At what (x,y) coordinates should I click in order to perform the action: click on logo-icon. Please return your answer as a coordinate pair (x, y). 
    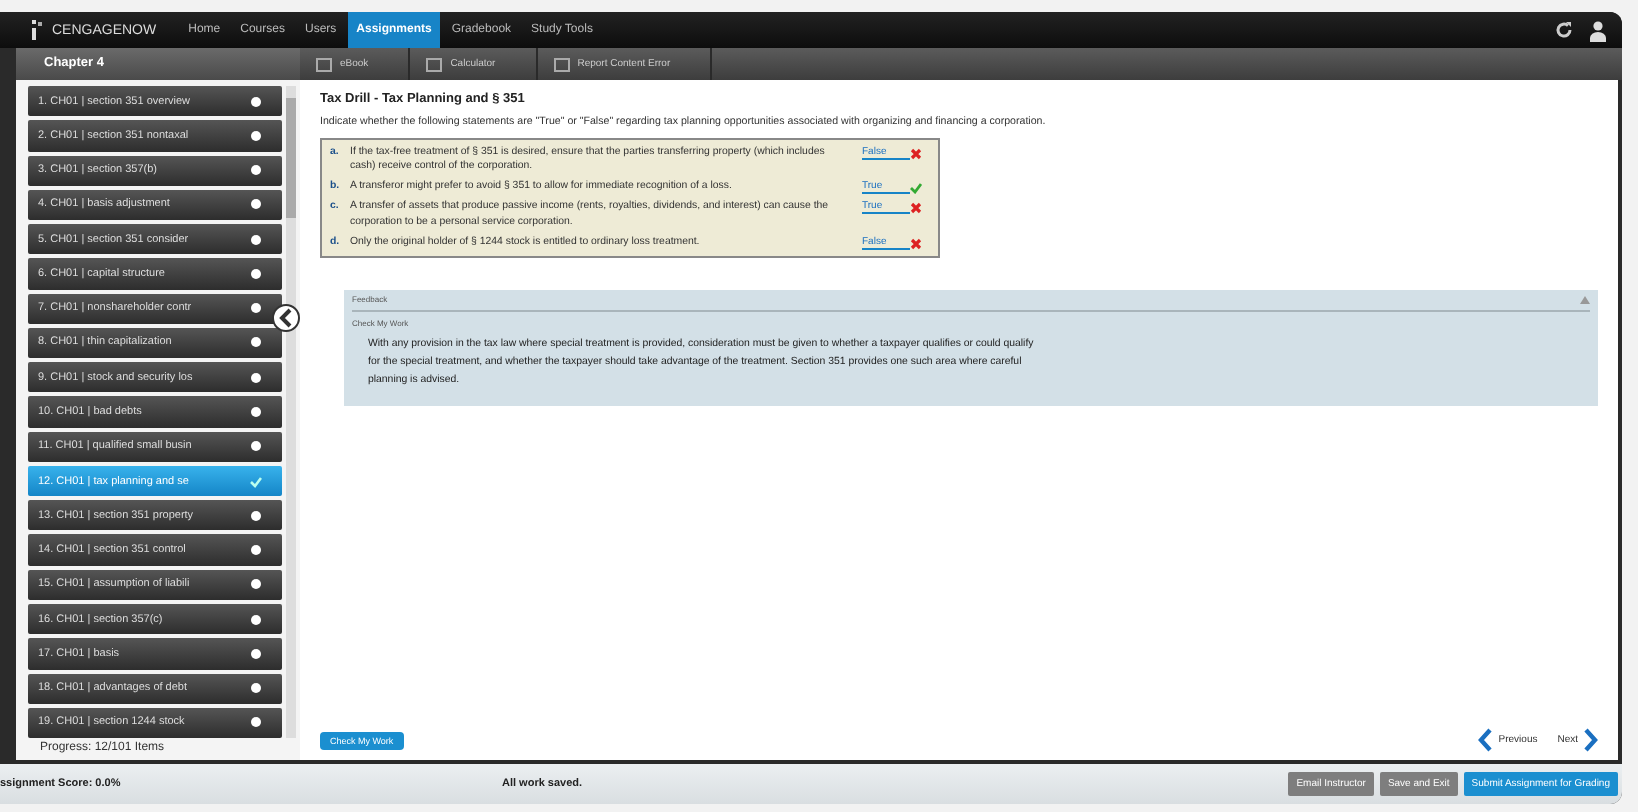
    Looking at the image, I should click on (38, 30).